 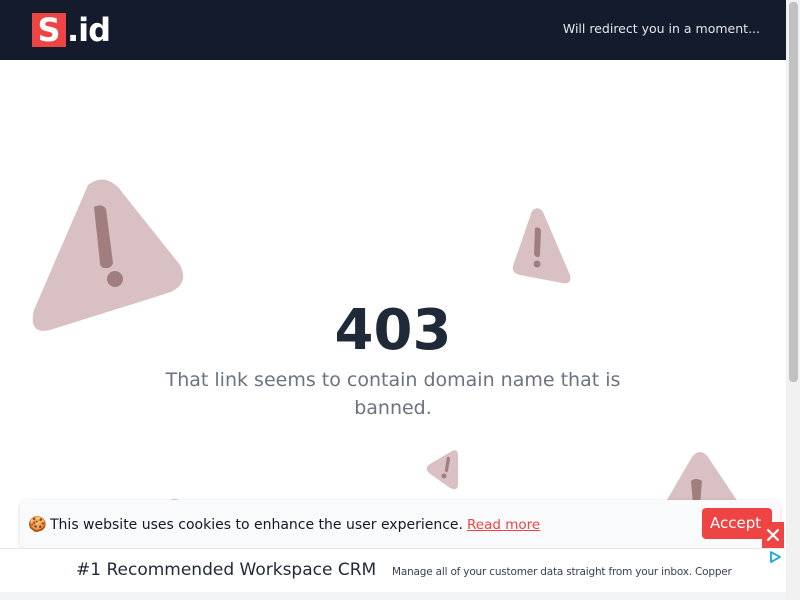 What do you see at coordinates (393, 330) in the screenshot?
I see `error-code: 403` at bounding box center [393, 330].